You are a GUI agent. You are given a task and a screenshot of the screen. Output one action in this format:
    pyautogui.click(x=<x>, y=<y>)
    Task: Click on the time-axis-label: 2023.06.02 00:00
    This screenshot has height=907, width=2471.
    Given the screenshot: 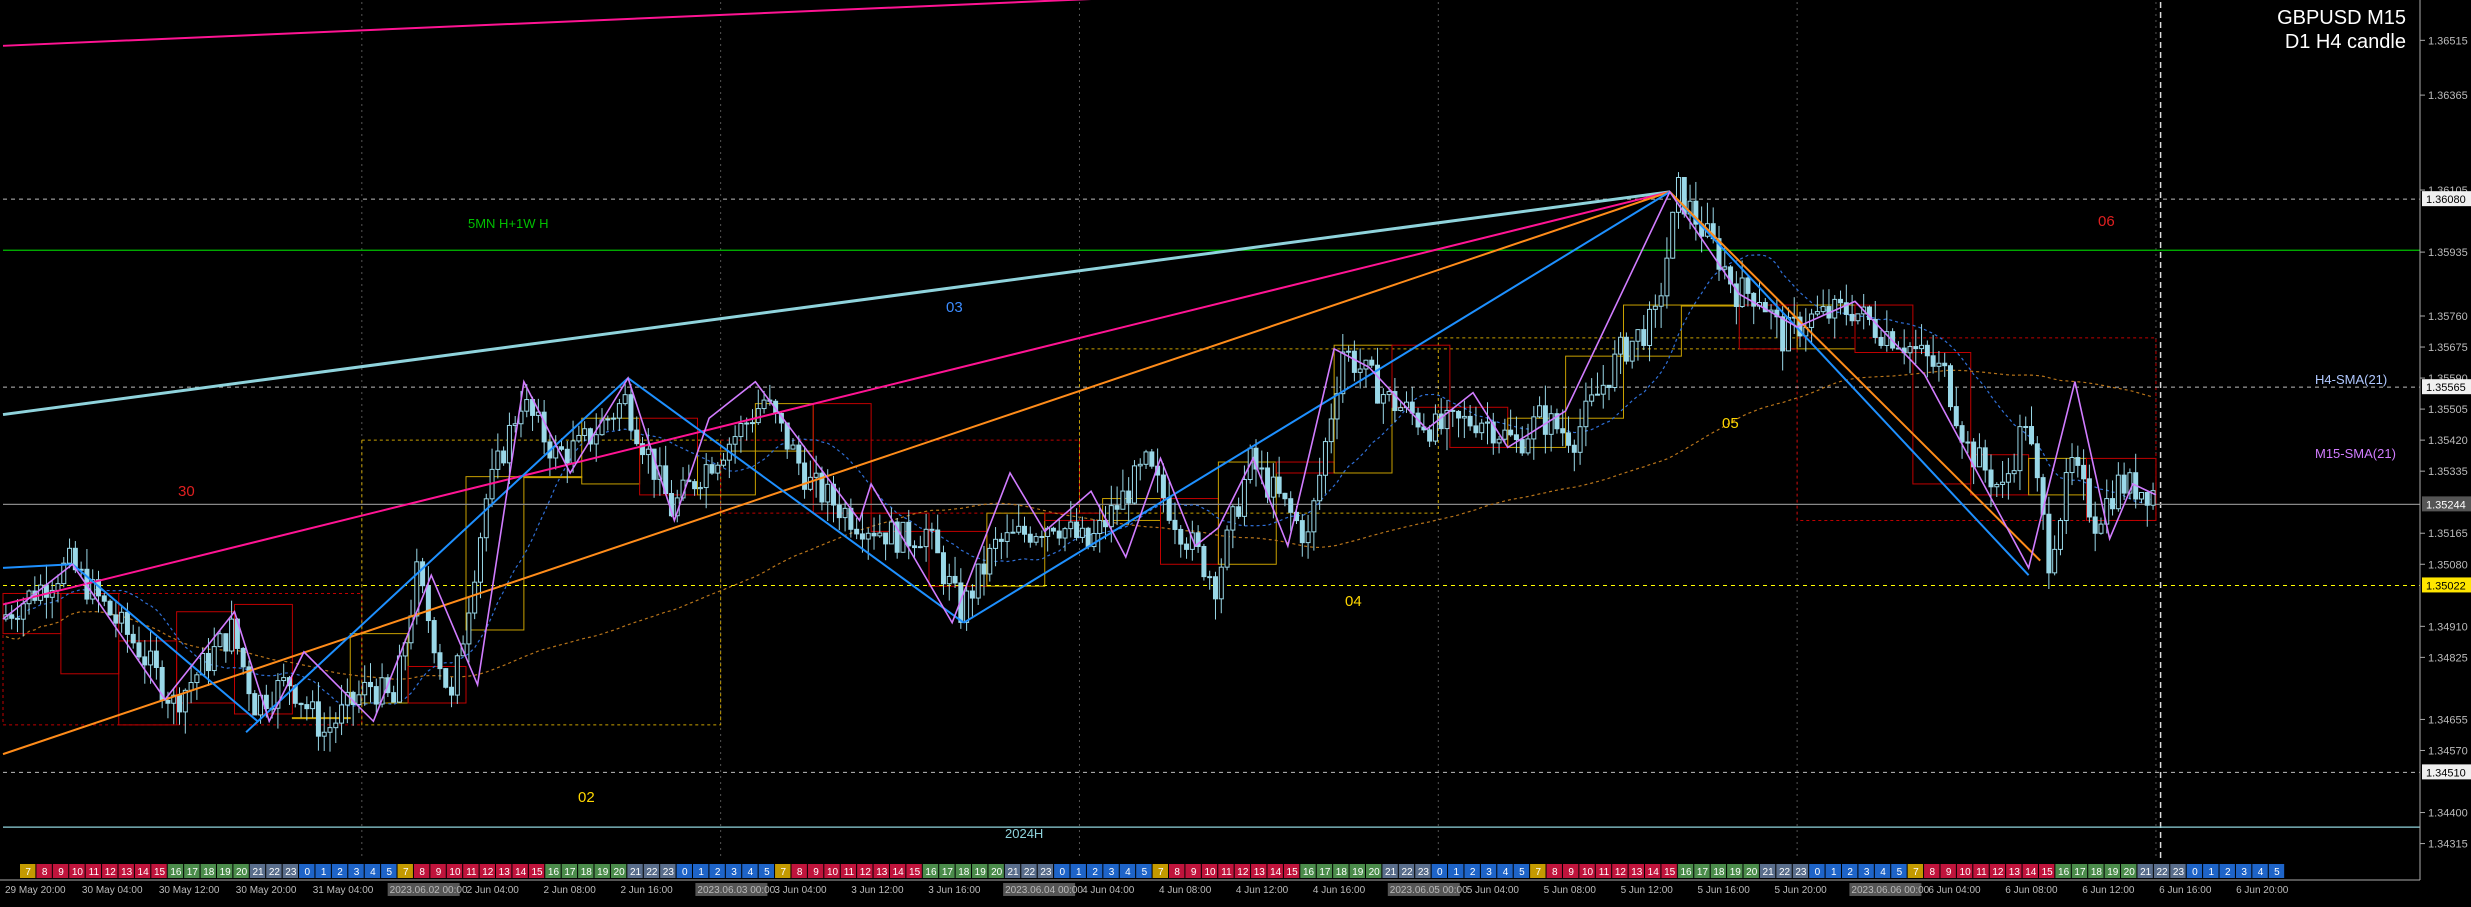 What is the action you would take?
    pyautogui.click(x=429, y=890)
    